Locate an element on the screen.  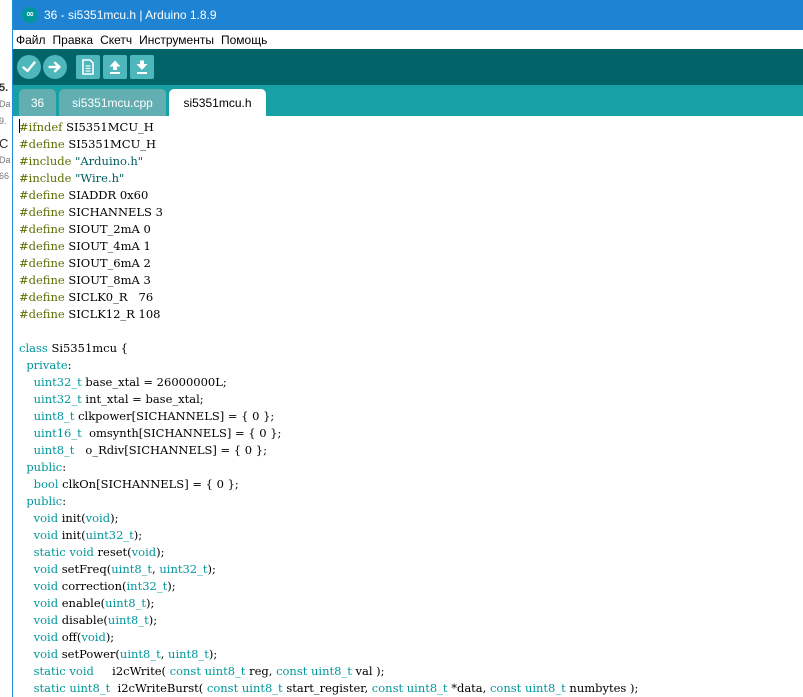
code-line: #define SIOUT_2mA 0 is located at coordinates (85, 229).